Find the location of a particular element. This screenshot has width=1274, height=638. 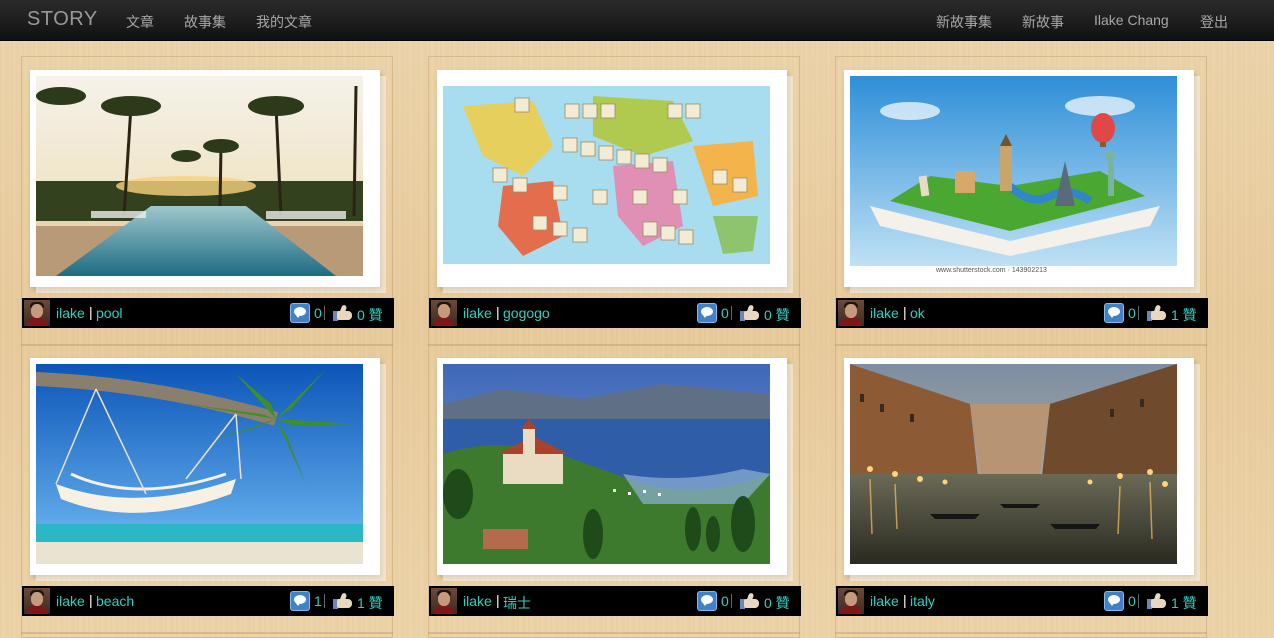

story-photo-ok: www.shutterstock.com · 143902213 is located at coordinates (1013, 176).